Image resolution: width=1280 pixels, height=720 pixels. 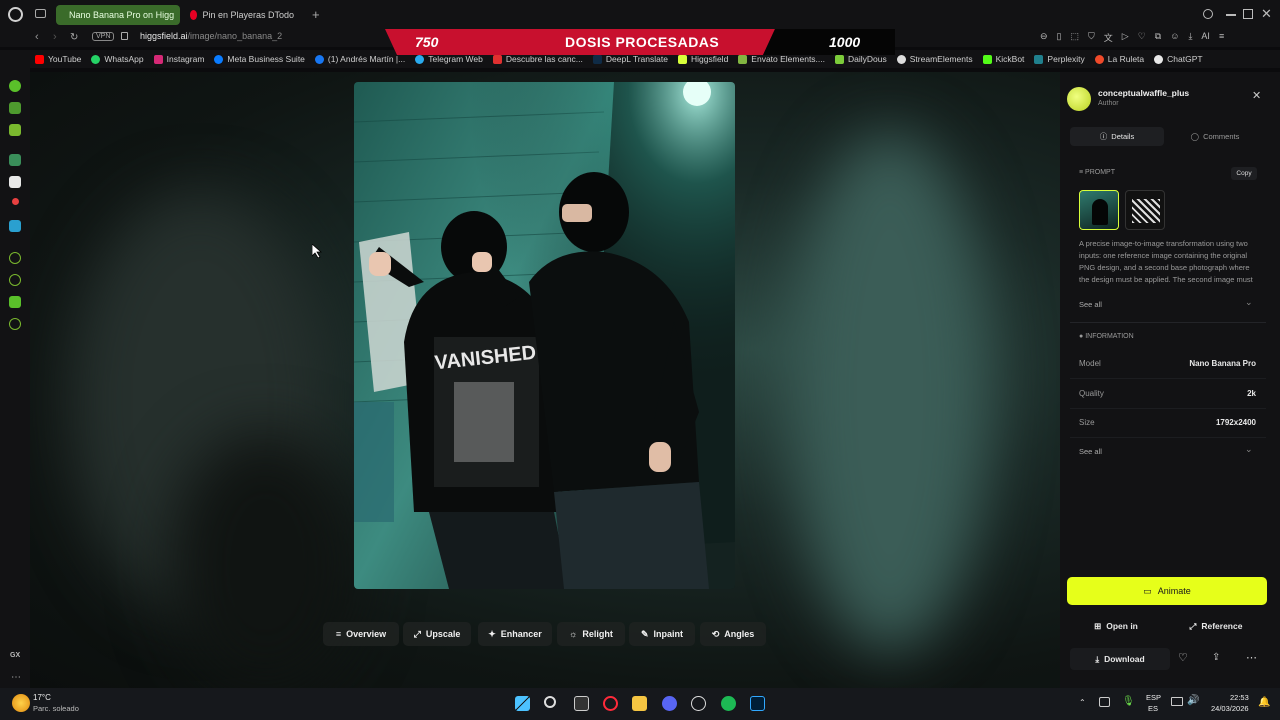 What do you see at coordinates (118, 15) in the screenshot?
I see `tab-nano-banana: Nano Banana Pro on Higg` at bounding box center [118, 15].